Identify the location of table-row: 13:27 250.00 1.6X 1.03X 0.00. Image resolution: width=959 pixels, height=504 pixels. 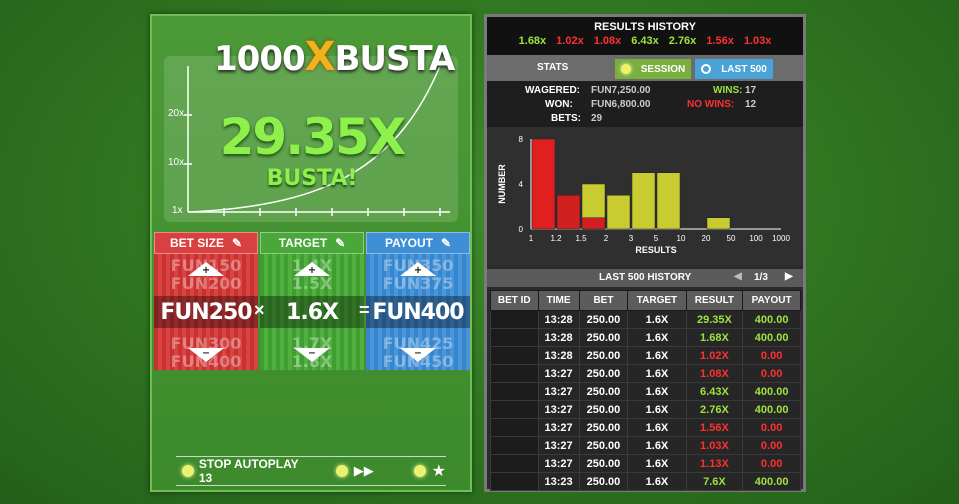
(645, 445).